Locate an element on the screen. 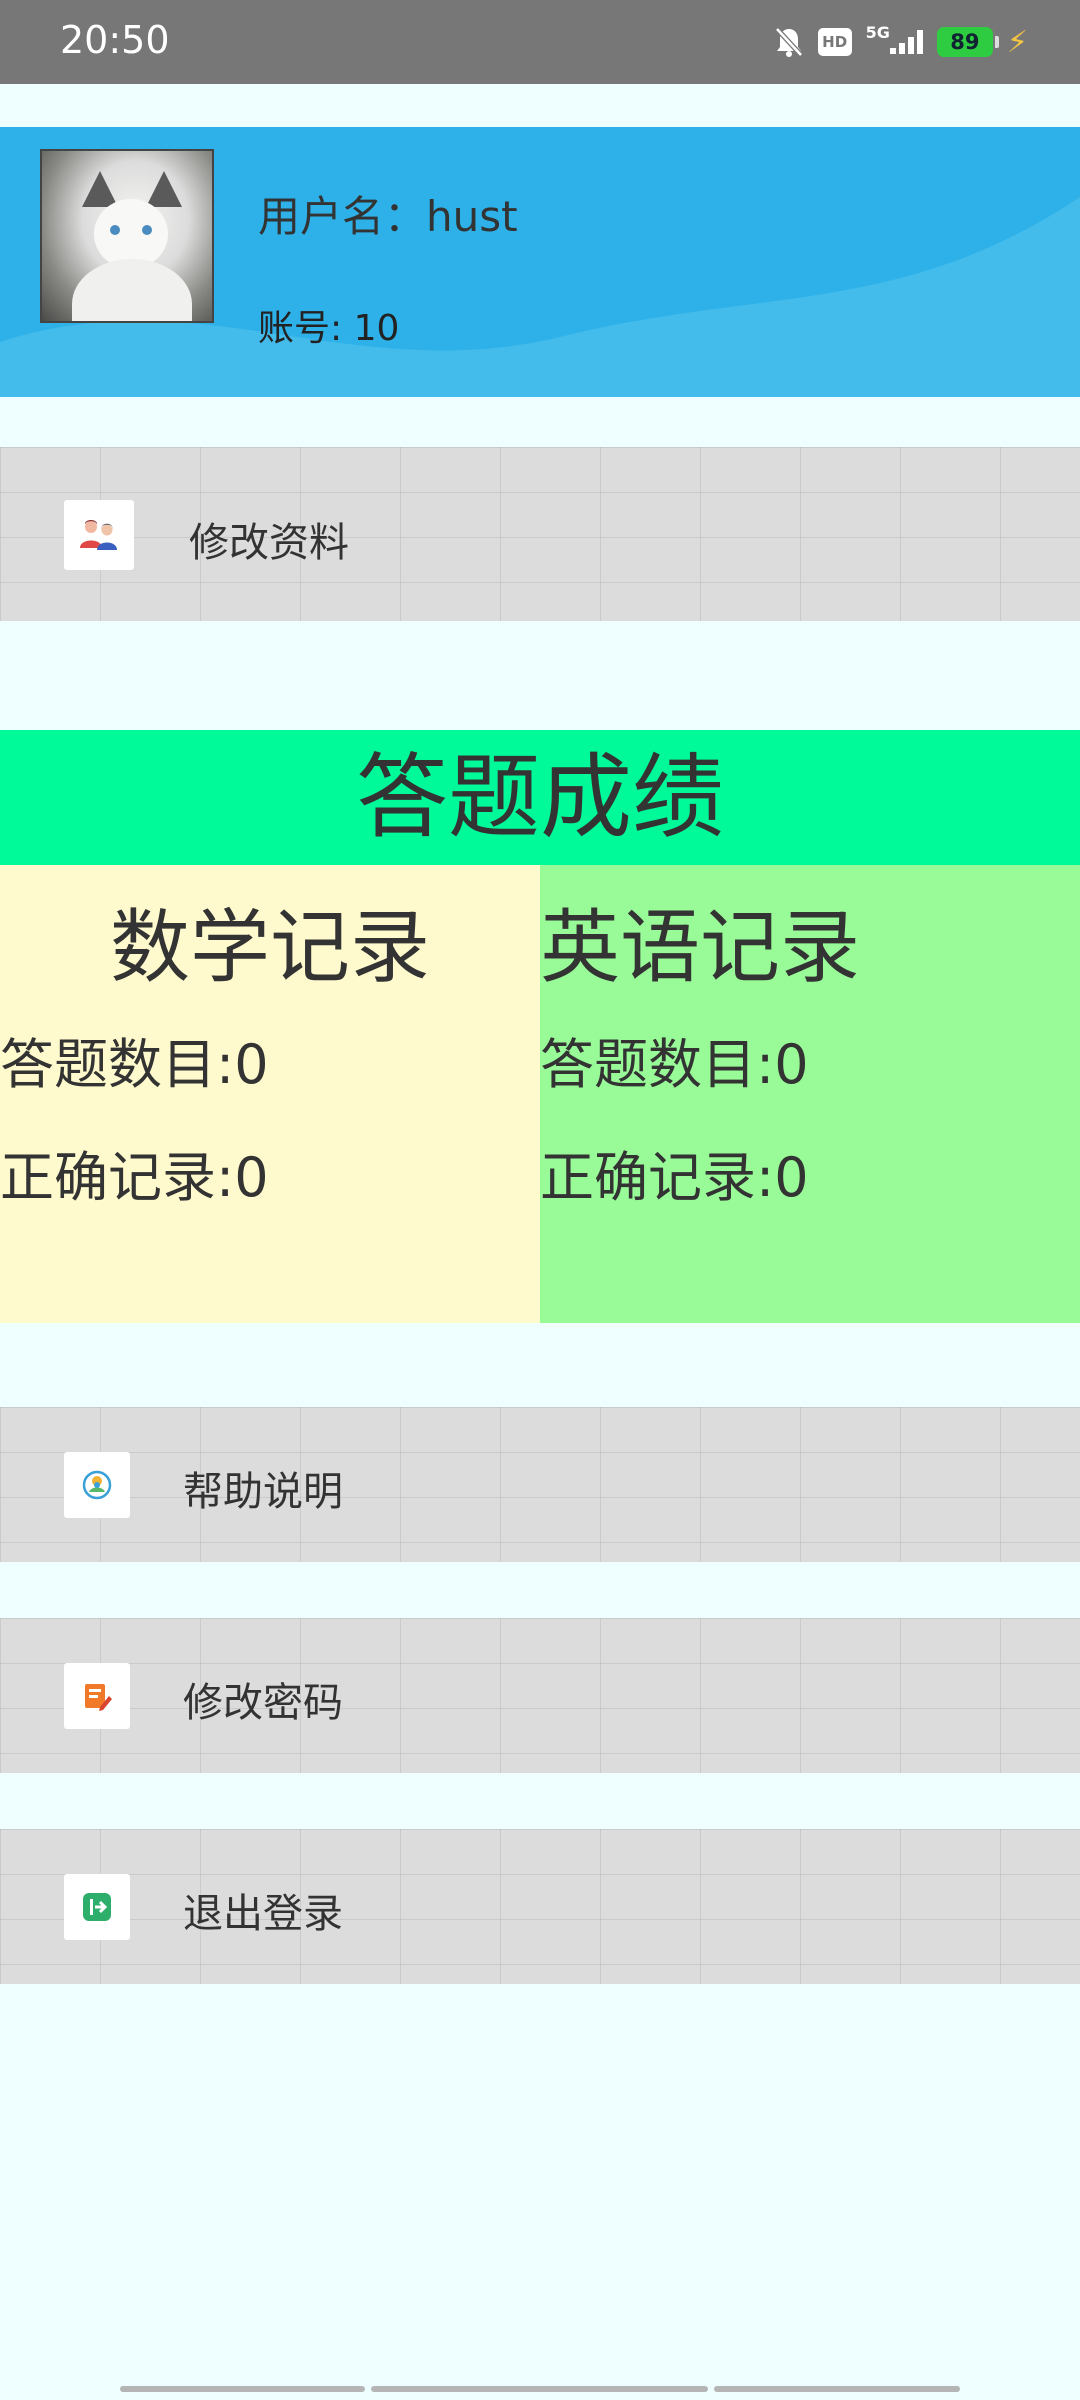 This screenshot has width=1080, height=2400. help-button: 帮助说明 is located at coordinates (540, 1484).